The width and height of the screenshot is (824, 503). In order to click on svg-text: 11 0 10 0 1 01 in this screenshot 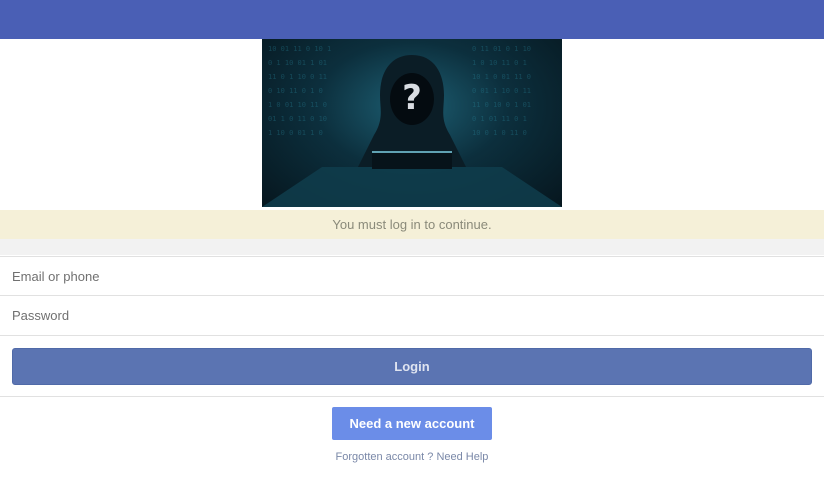, I will do `click(501, 105)`.